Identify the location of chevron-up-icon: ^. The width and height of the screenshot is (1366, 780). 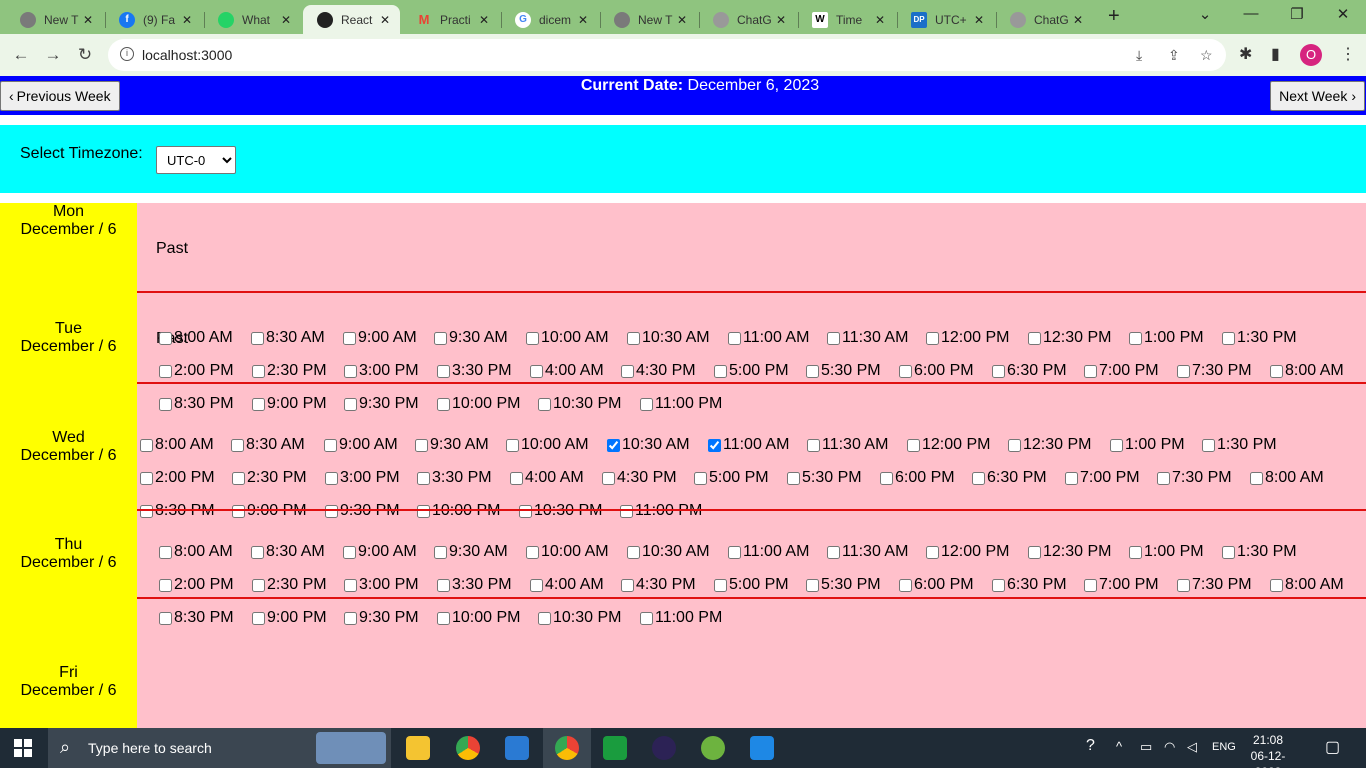
(1119, 746).